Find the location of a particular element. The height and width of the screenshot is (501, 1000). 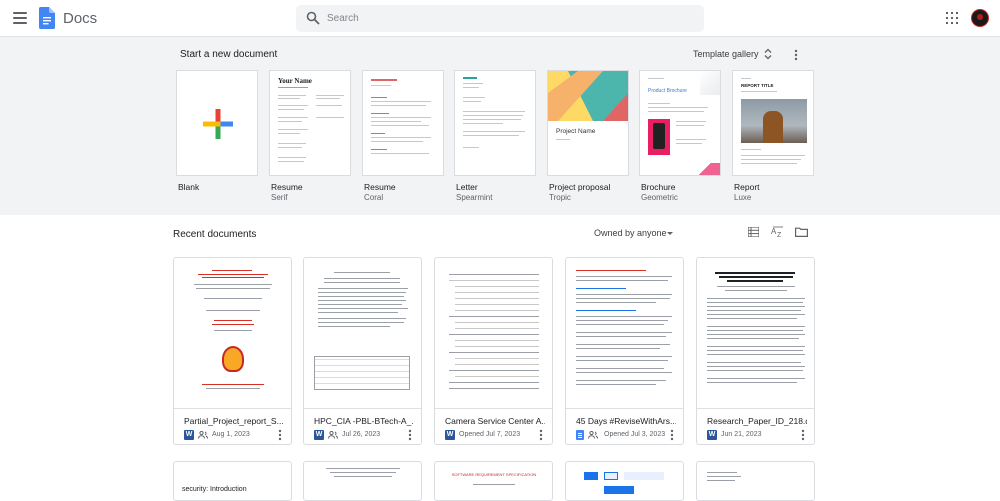

template-sub-coral: Coral is located at coordinates (374, 197).